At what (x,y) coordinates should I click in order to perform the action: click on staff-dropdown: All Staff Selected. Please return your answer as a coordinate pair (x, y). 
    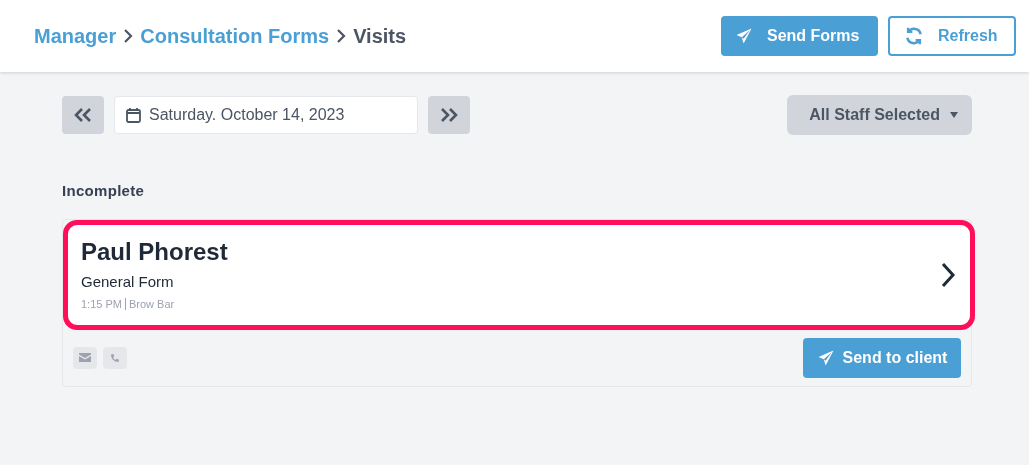
    Looking at the image, I should click on (879, 115).